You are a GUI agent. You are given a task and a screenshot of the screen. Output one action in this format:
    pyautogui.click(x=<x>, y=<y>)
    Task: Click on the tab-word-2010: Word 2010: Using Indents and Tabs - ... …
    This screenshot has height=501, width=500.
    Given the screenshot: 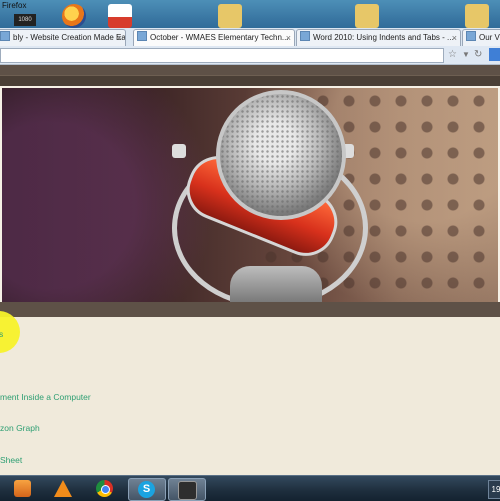 What is the action you would take?
    pyautogui.click(x=378, y=37)
    